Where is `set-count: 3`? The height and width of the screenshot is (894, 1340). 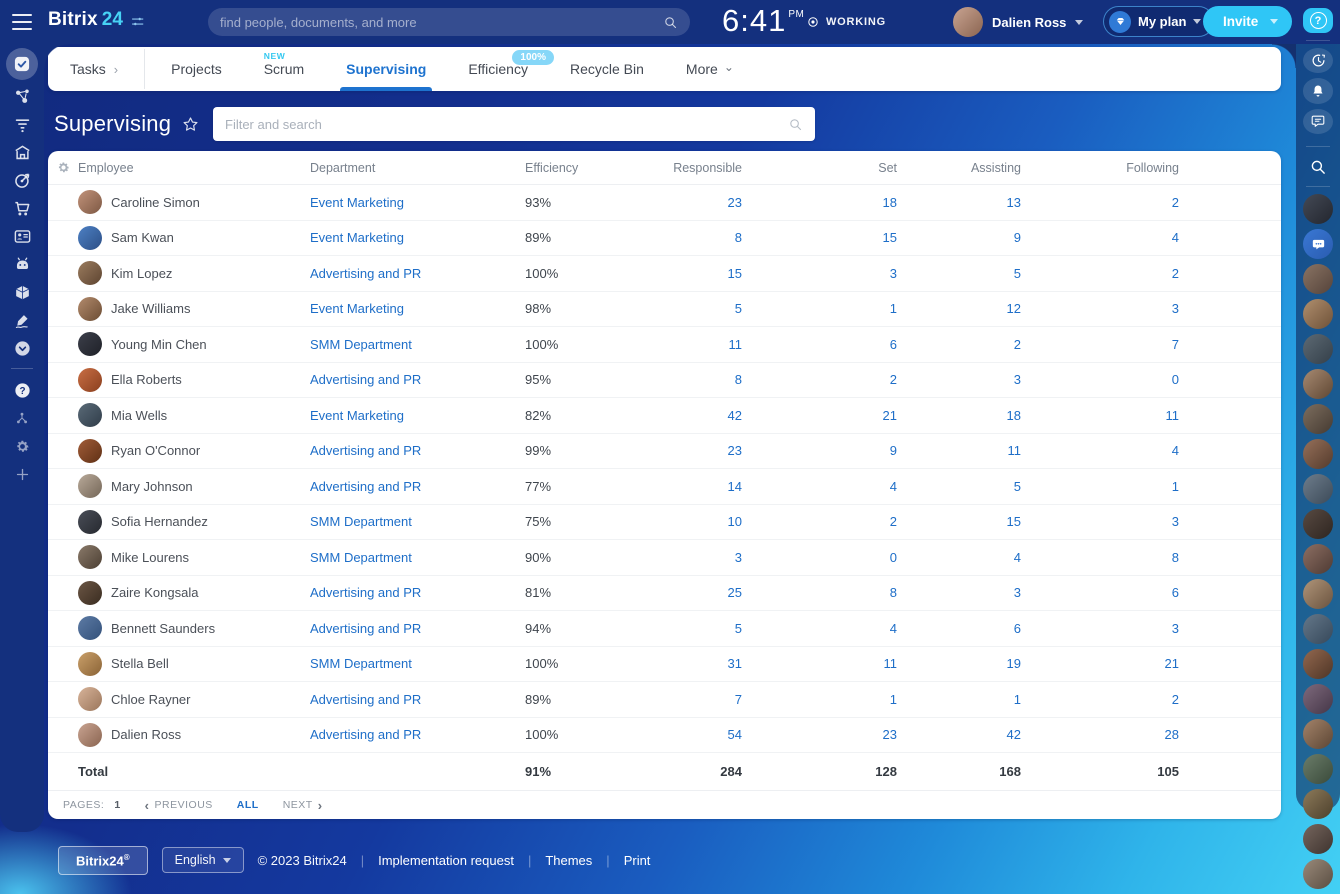
set-count: 3 is located at coordinates (819, 273).